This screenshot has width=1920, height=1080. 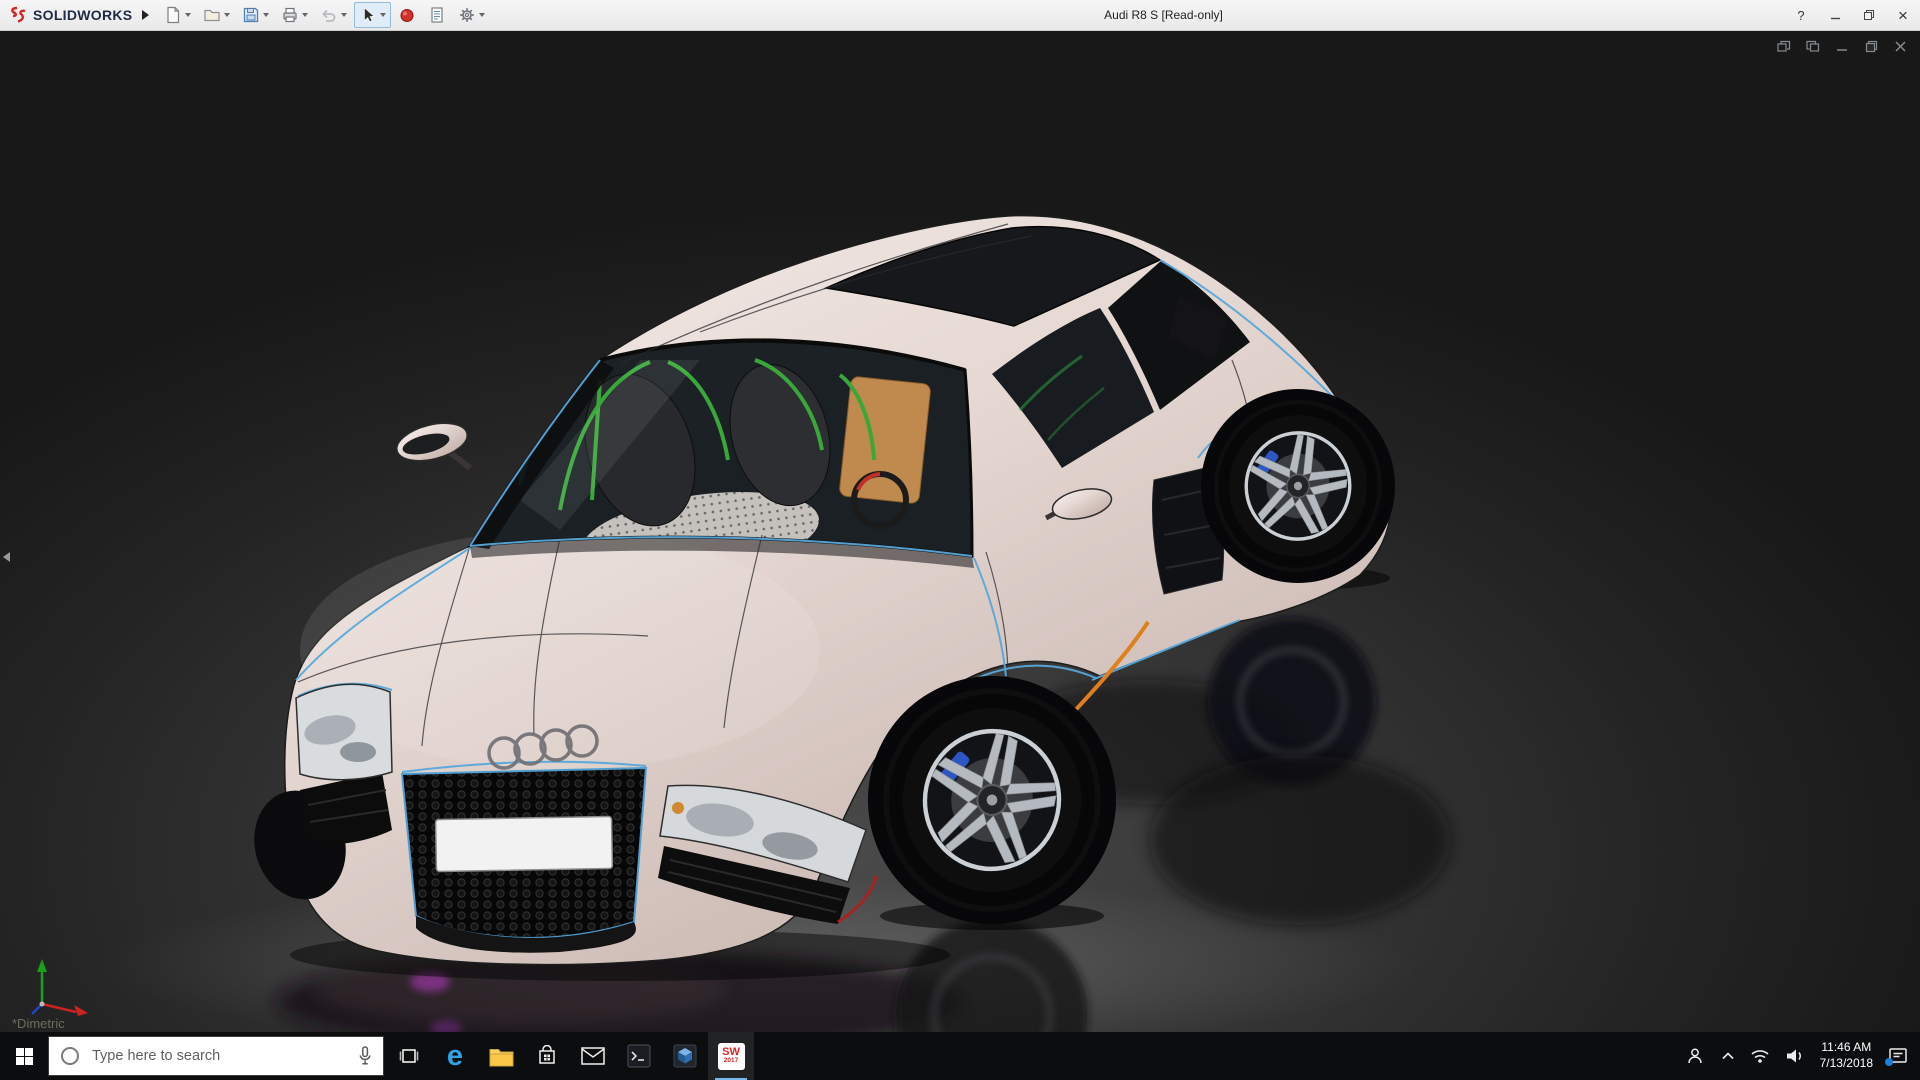 I want to click on microphone-icon, so click(x=365, y=1056).